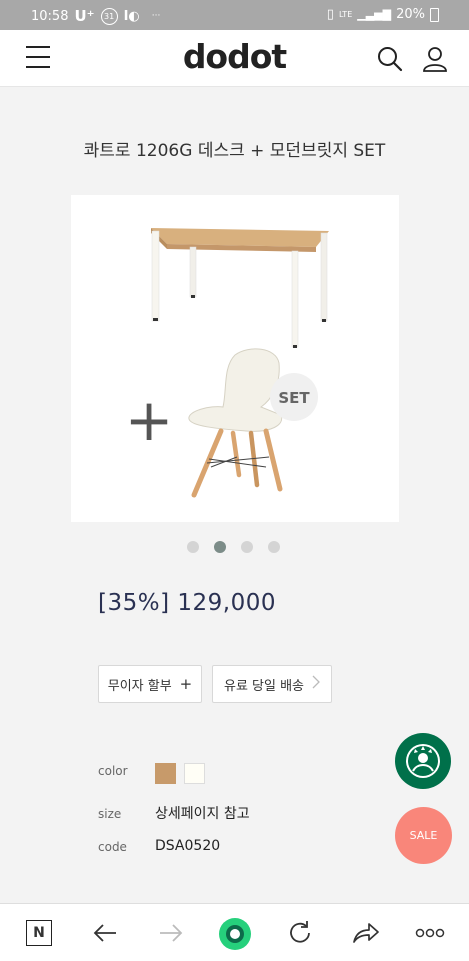 This screenshot has width=469, height=961. Describe the element at coordinates (194, 773) in the screenshot. I see `color-swatch-white` at that location.